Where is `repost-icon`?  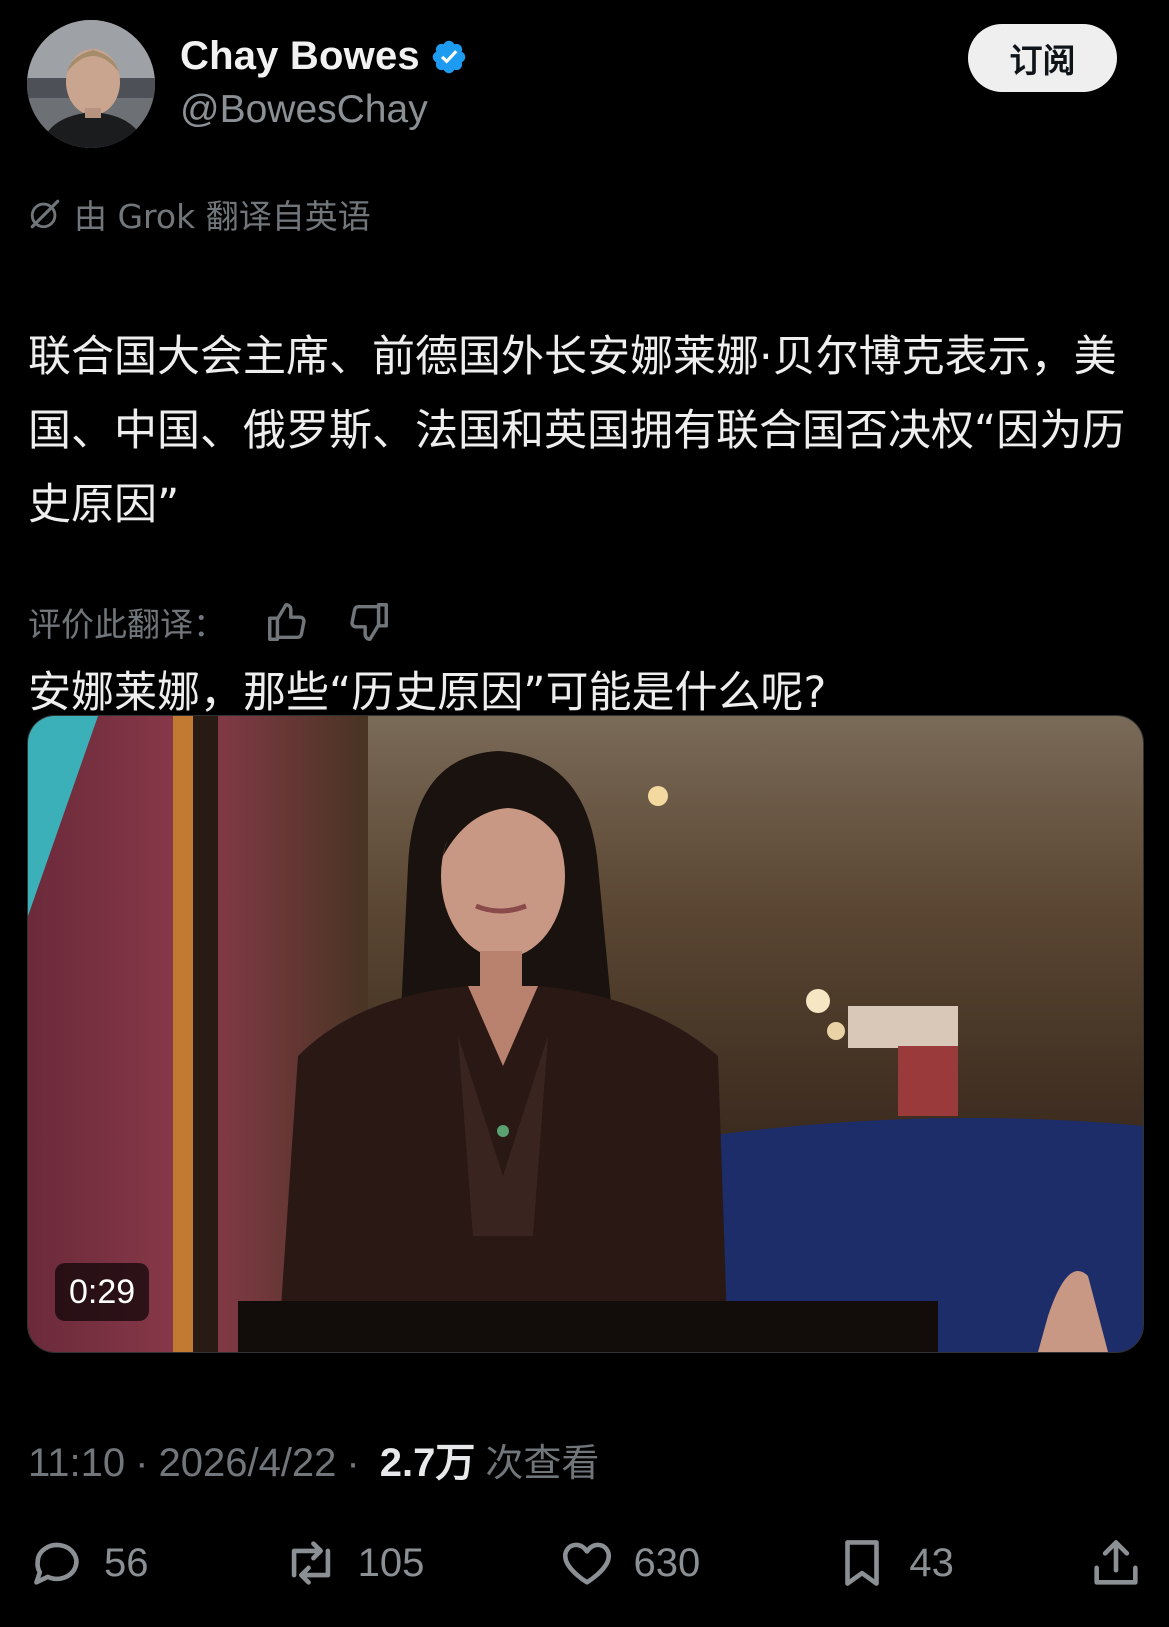 repost-icon is located at coordinates (310, 1563).